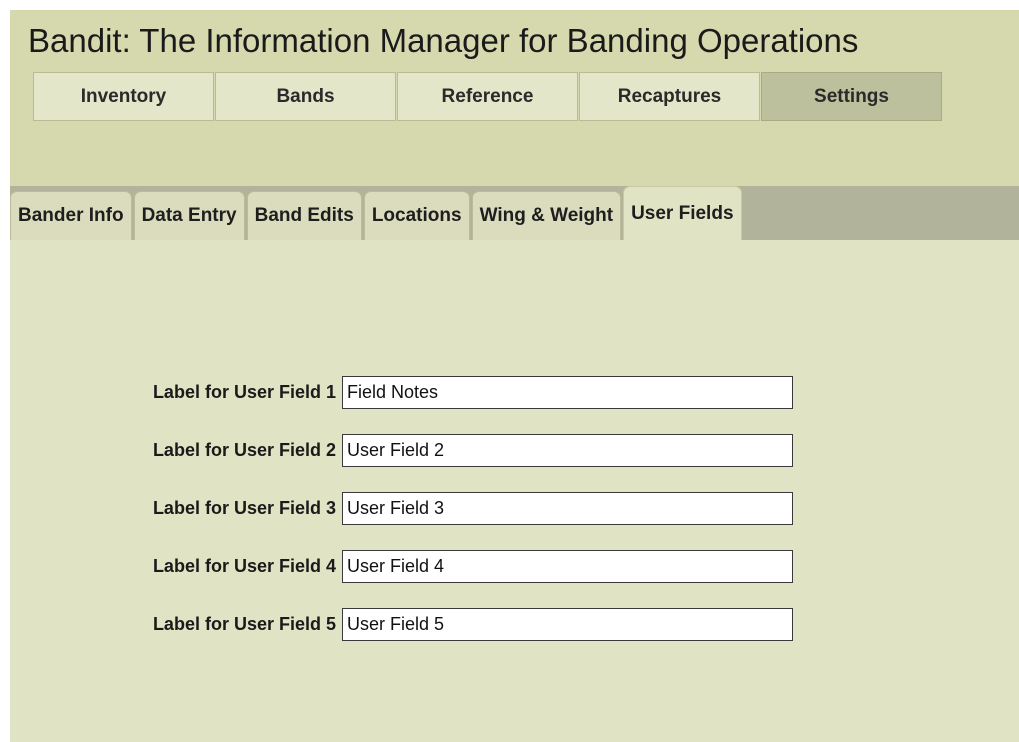 The image size is (1019, 742). What do you see at coordinates (244, 508) in the screenshot?
I see `user-field-3-label: Label for User Field 3` at bounding box center [244, 508].